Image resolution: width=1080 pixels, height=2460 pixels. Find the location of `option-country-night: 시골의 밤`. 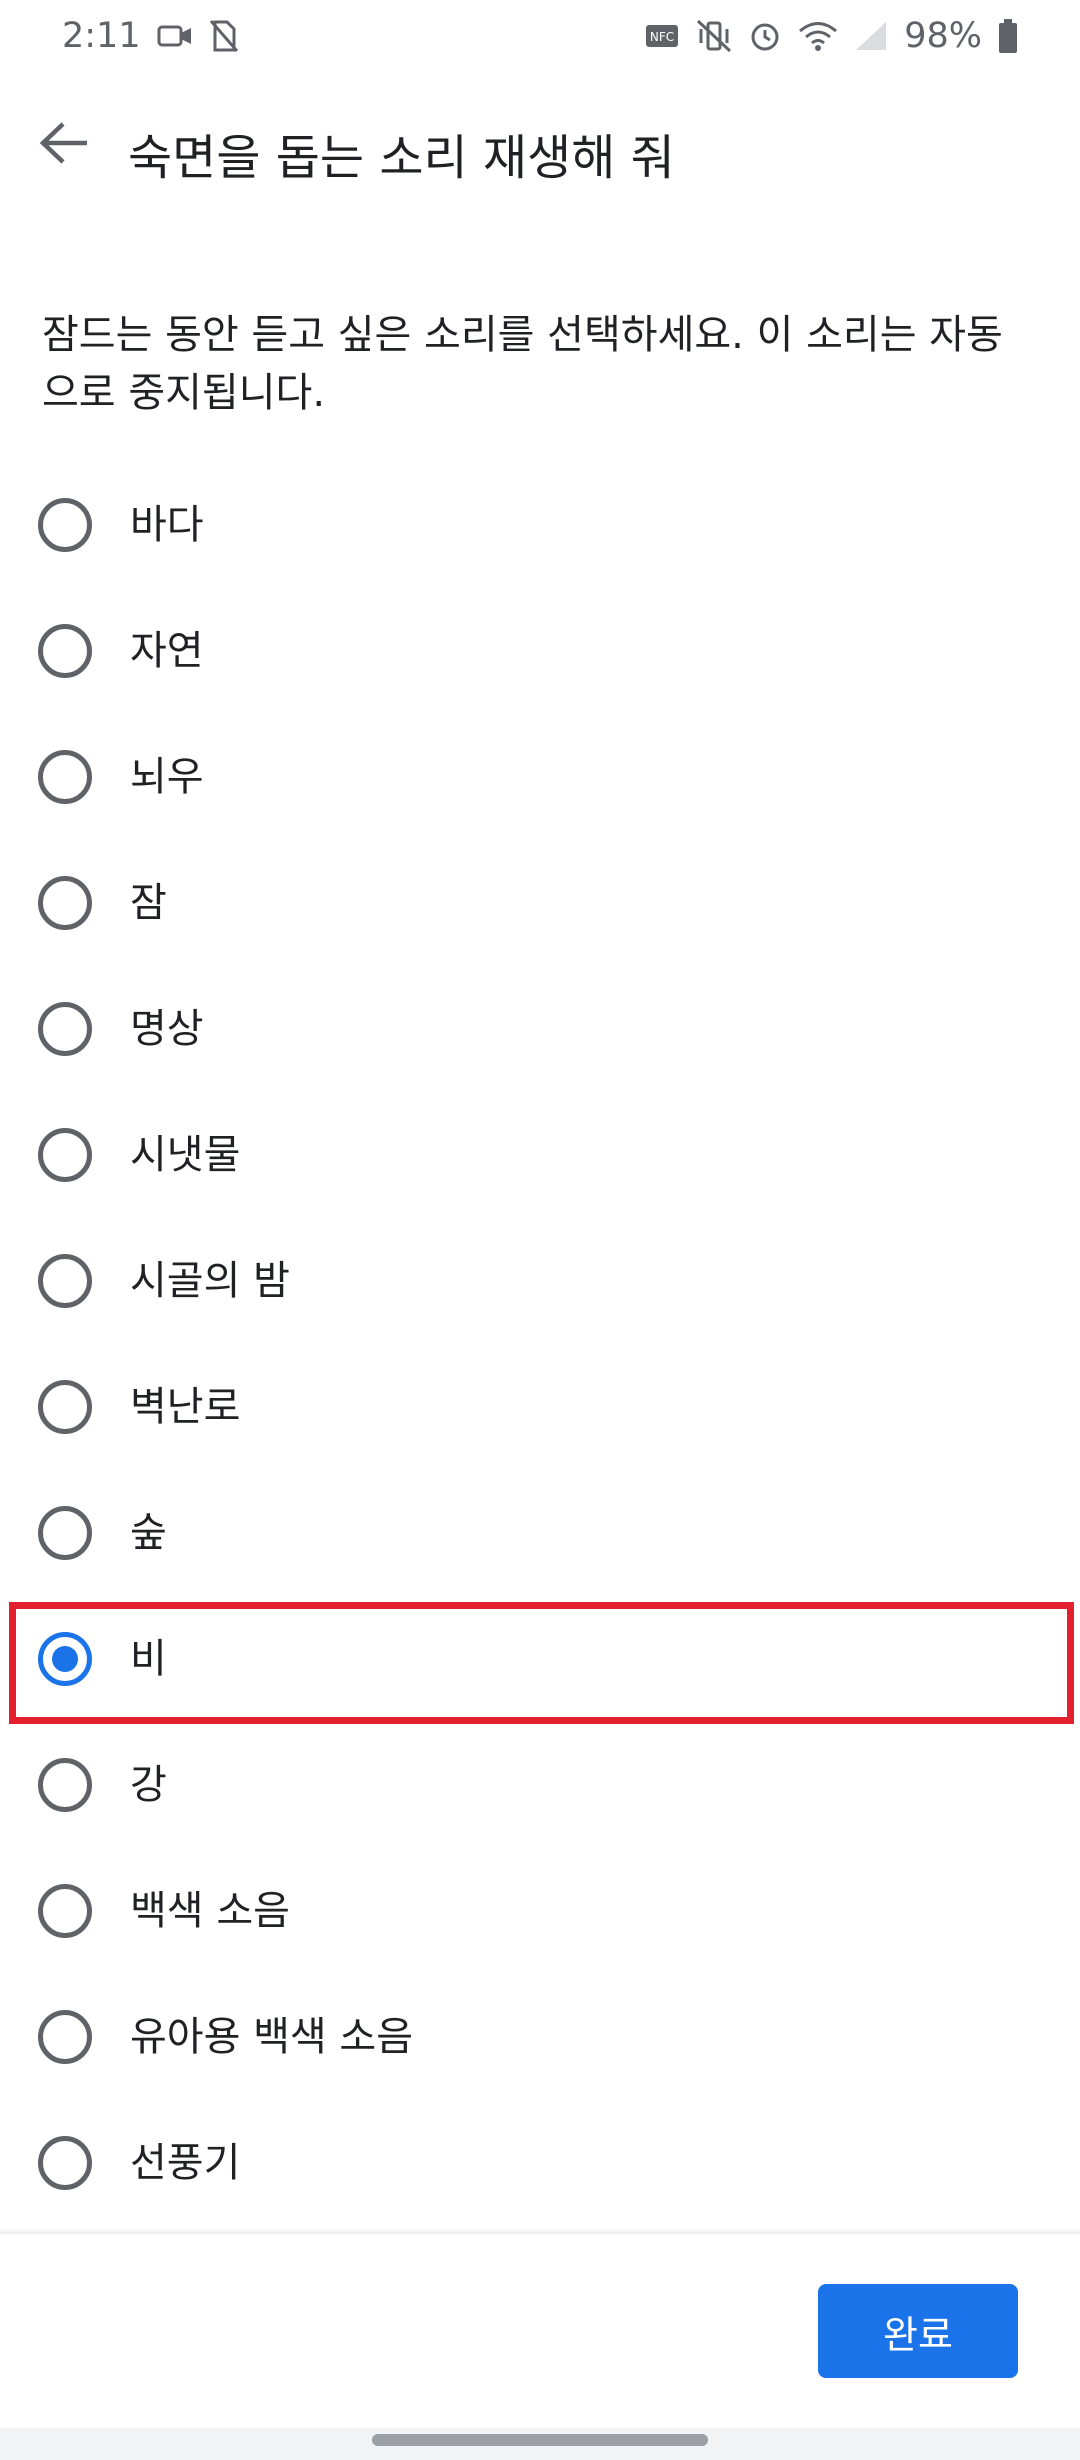

option-country-night: 시골의 밤 is located at coordinates (540, 1281).